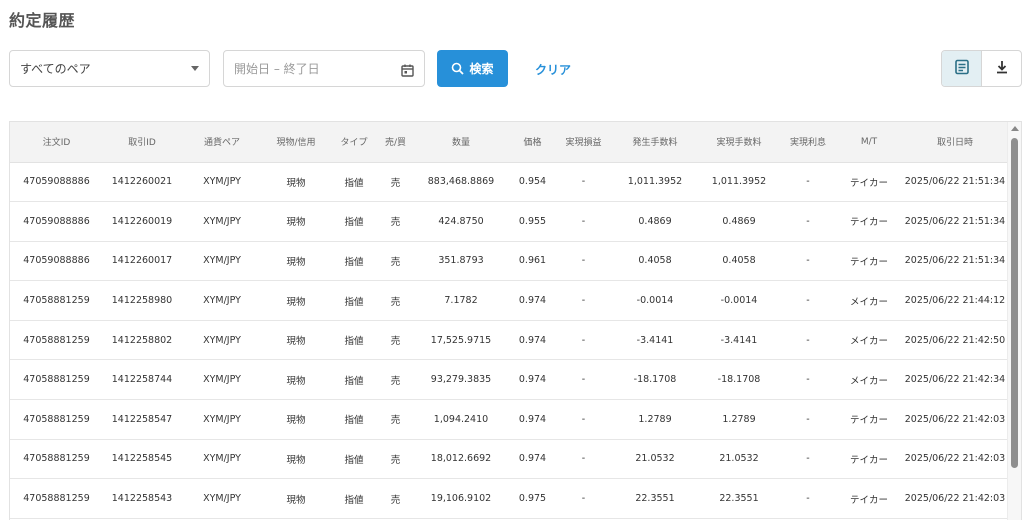 The image size is (1024, 520). I want to click on table-cell: 1412258802, so click(142, 340).